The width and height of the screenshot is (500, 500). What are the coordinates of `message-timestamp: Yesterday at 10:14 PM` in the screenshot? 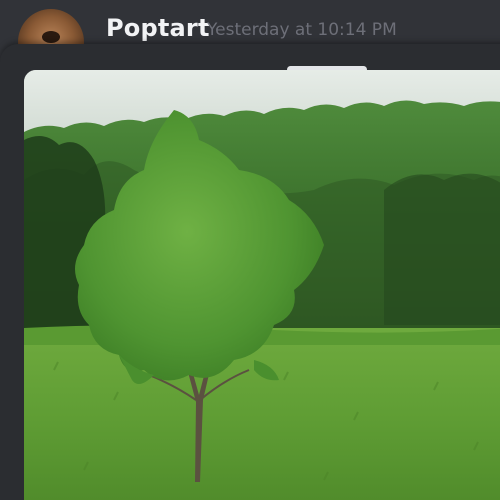 It's located at (302, 30).